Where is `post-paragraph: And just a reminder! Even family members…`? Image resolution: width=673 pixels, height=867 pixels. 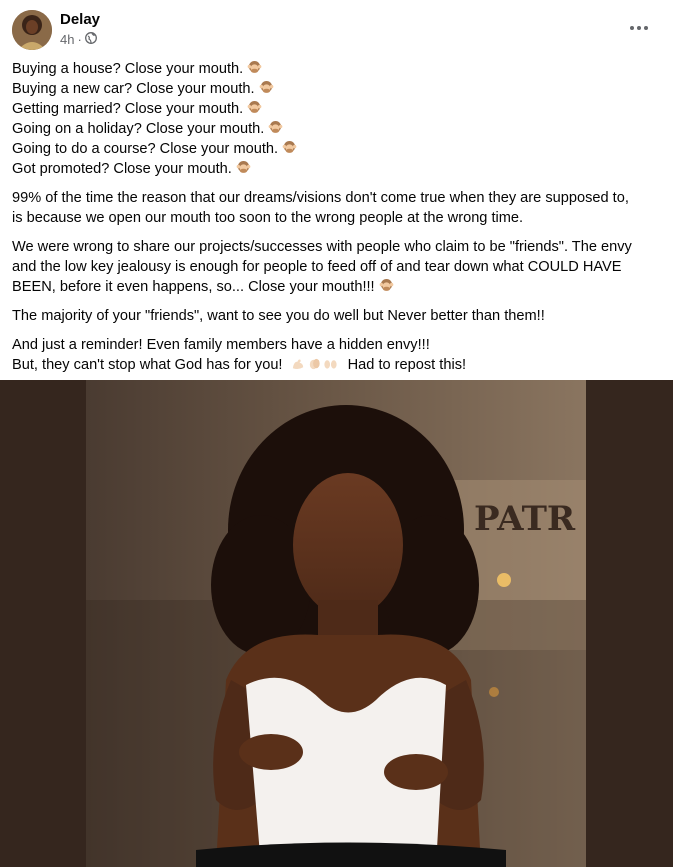 post-paragraph: And just a reminder! Even family members… is located at coordinates (239, 355).